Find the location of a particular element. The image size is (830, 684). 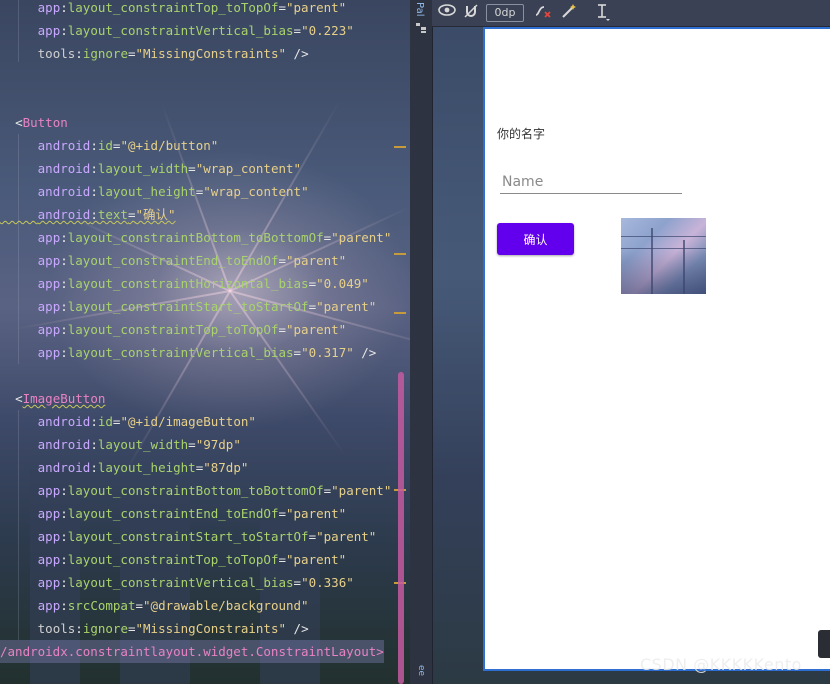

guidelines-icon is located at coordinates (603, 13).